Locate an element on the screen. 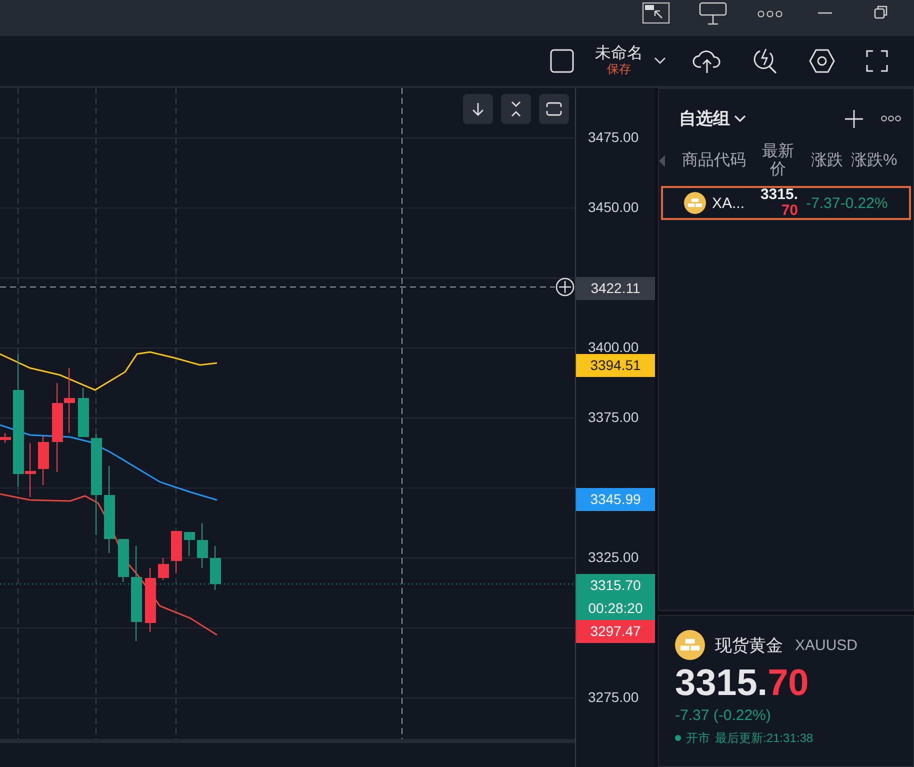  price-tag: 3345.99 is located at coordinates (615, 499).